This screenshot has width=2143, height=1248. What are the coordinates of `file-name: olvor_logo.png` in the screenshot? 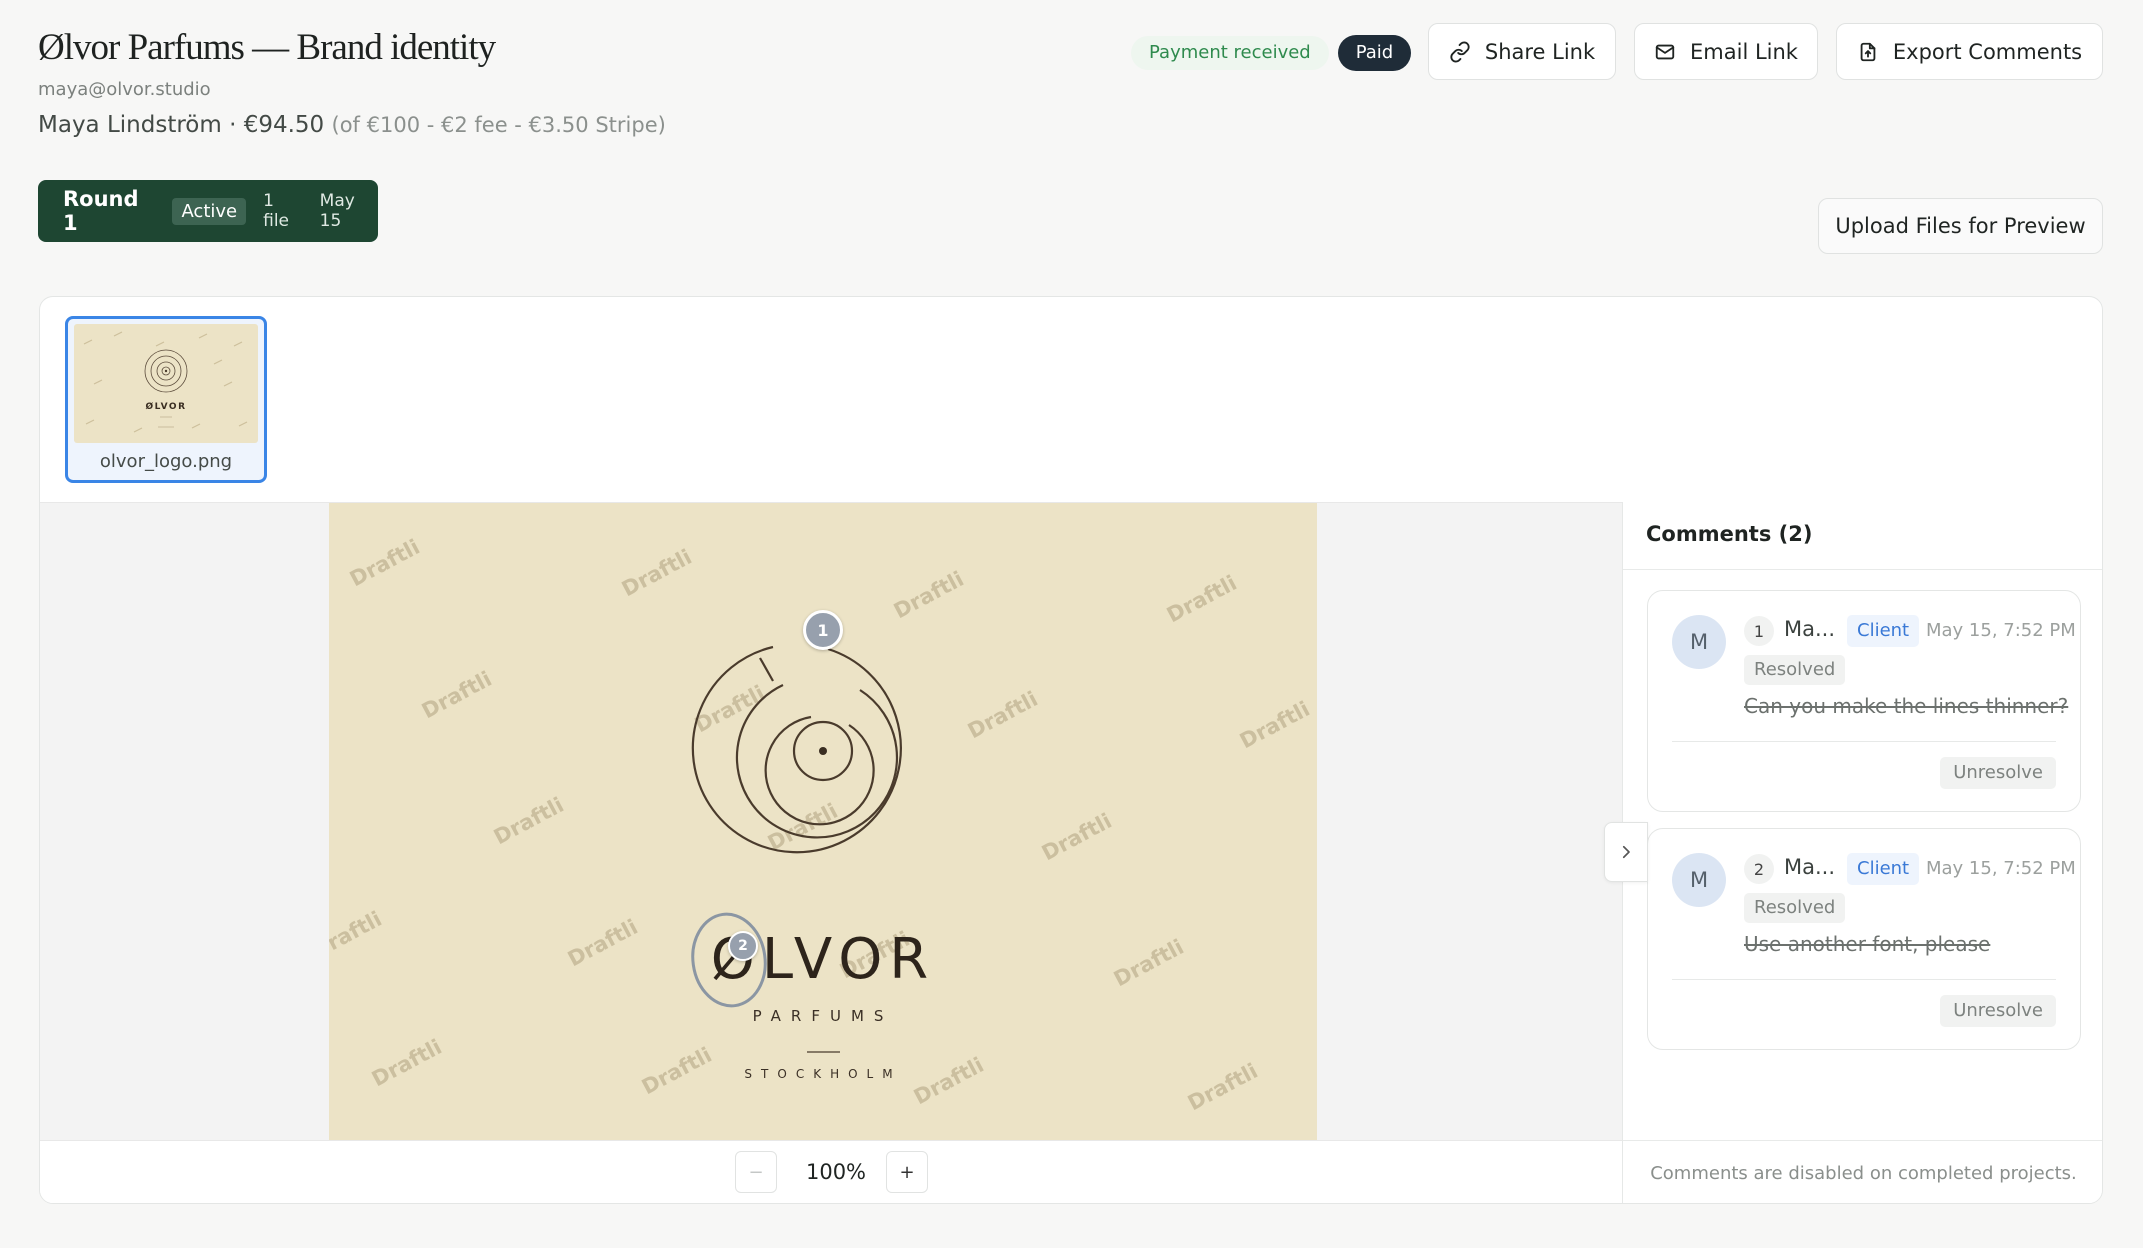 It's located at (166, 461).